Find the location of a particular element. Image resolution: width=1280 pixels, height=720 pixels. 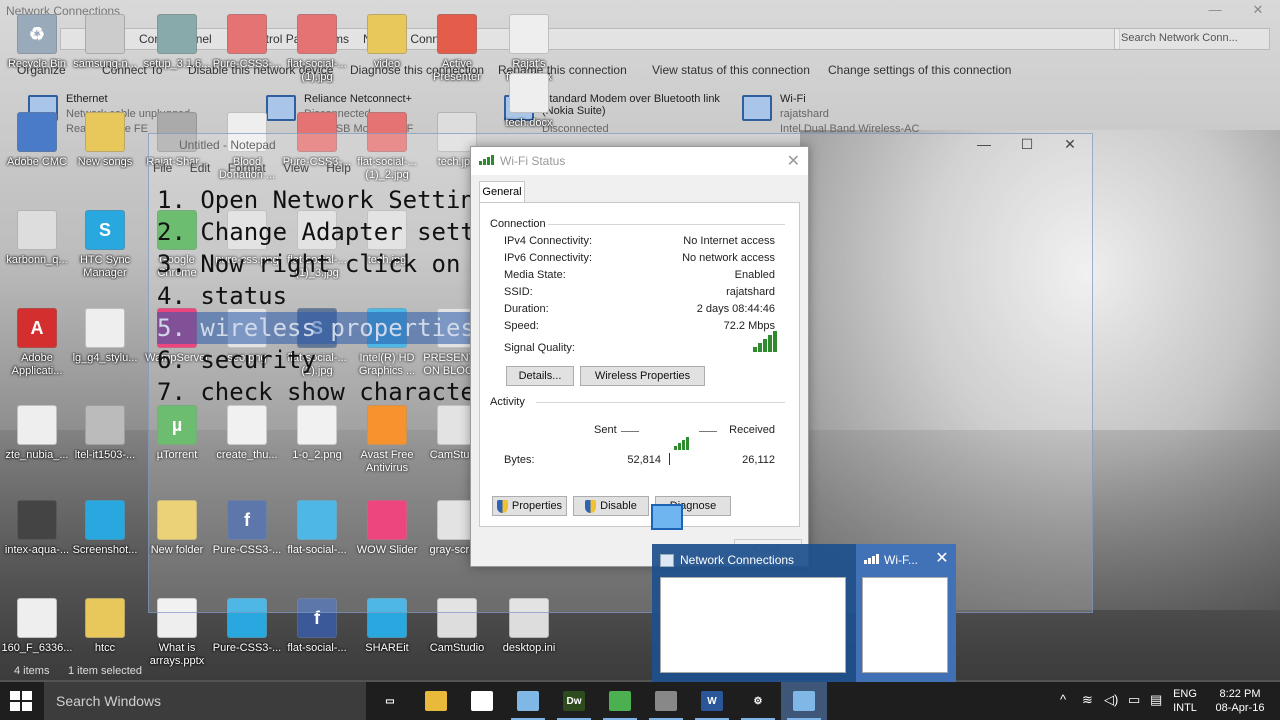

preview-wifi-status: Wi-F... ✕ is located at coordinates (906, 613).